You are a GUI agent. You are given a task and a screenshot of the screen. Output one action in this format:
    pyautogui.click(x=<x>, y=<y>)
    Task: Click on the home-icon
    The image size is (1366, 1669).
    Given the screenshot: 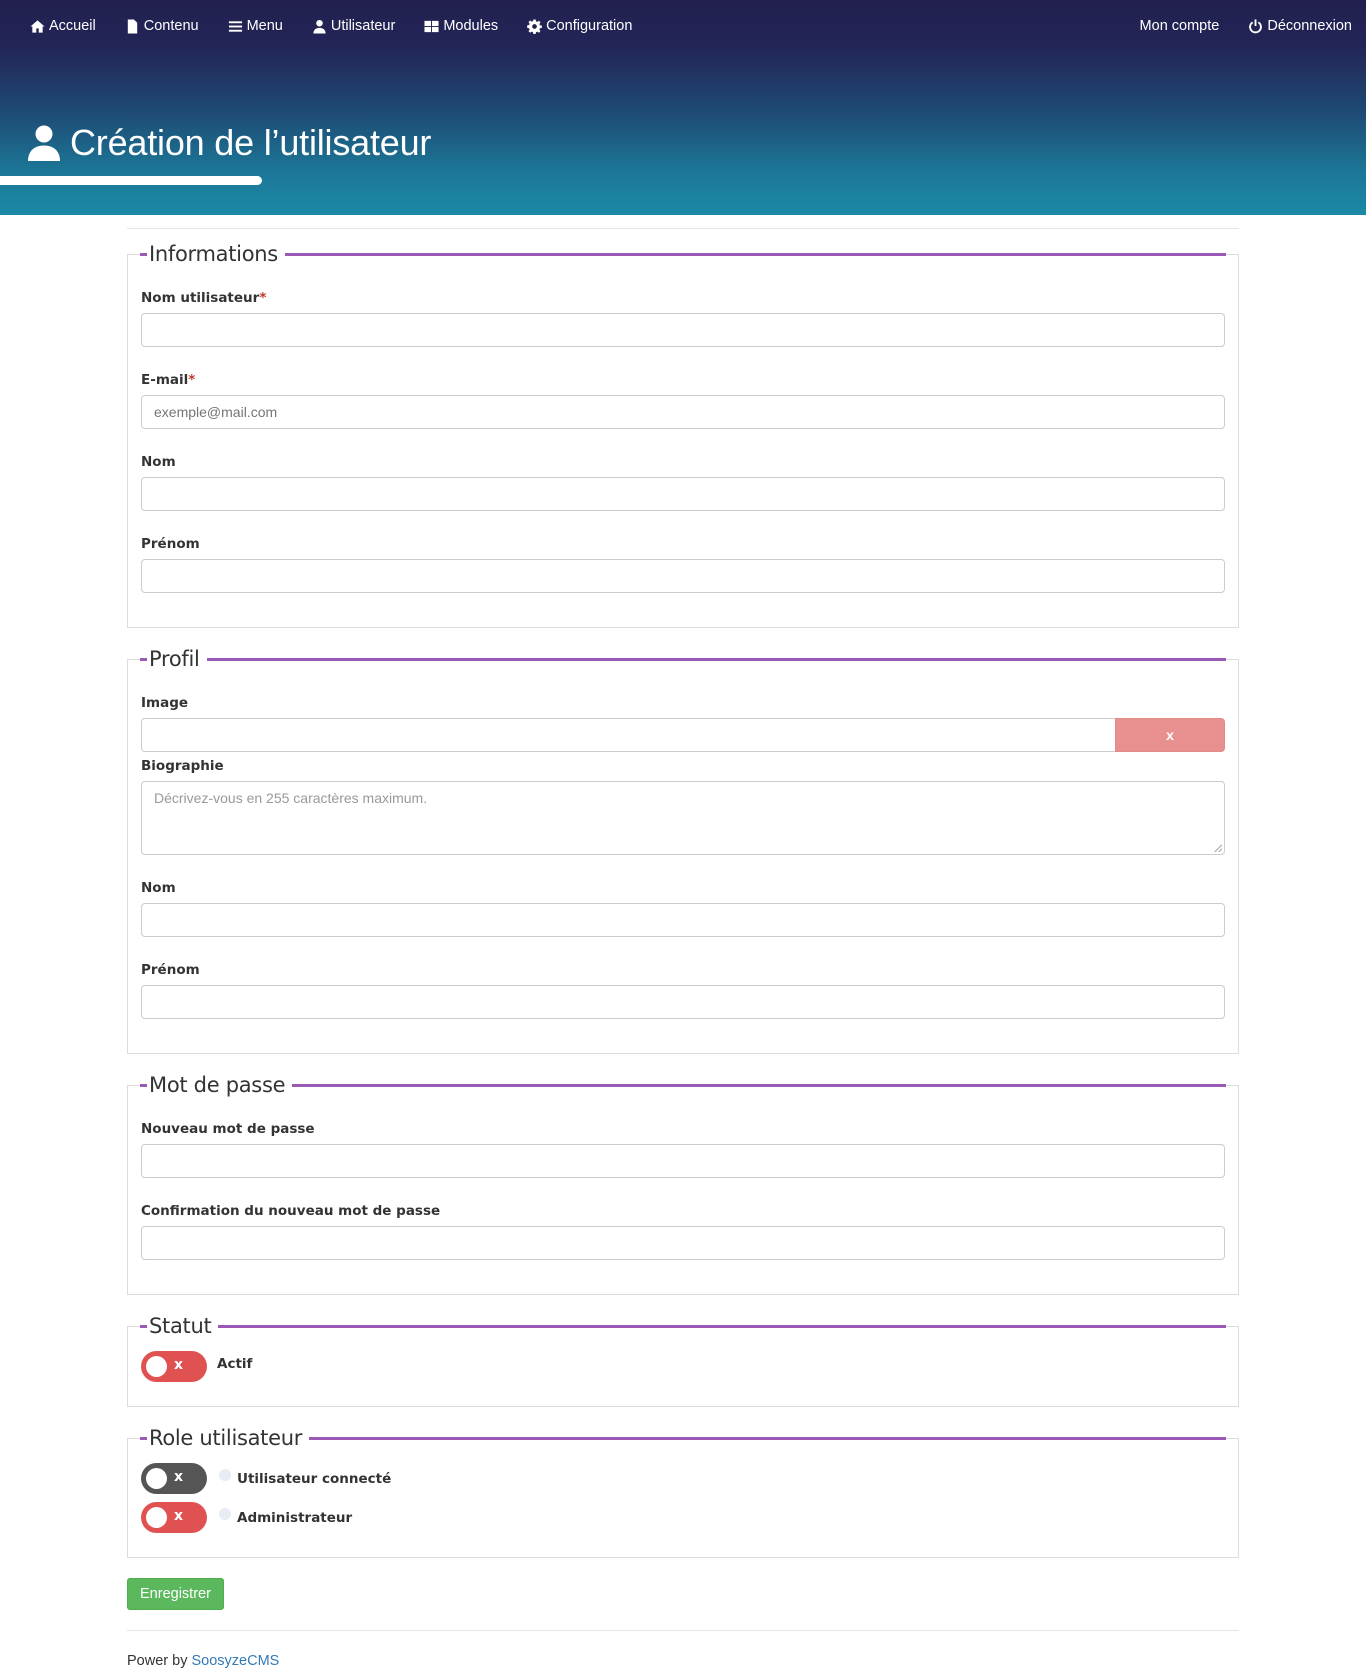 What is the action you would take?
    pyautogui.click(x=37, y=26)
    